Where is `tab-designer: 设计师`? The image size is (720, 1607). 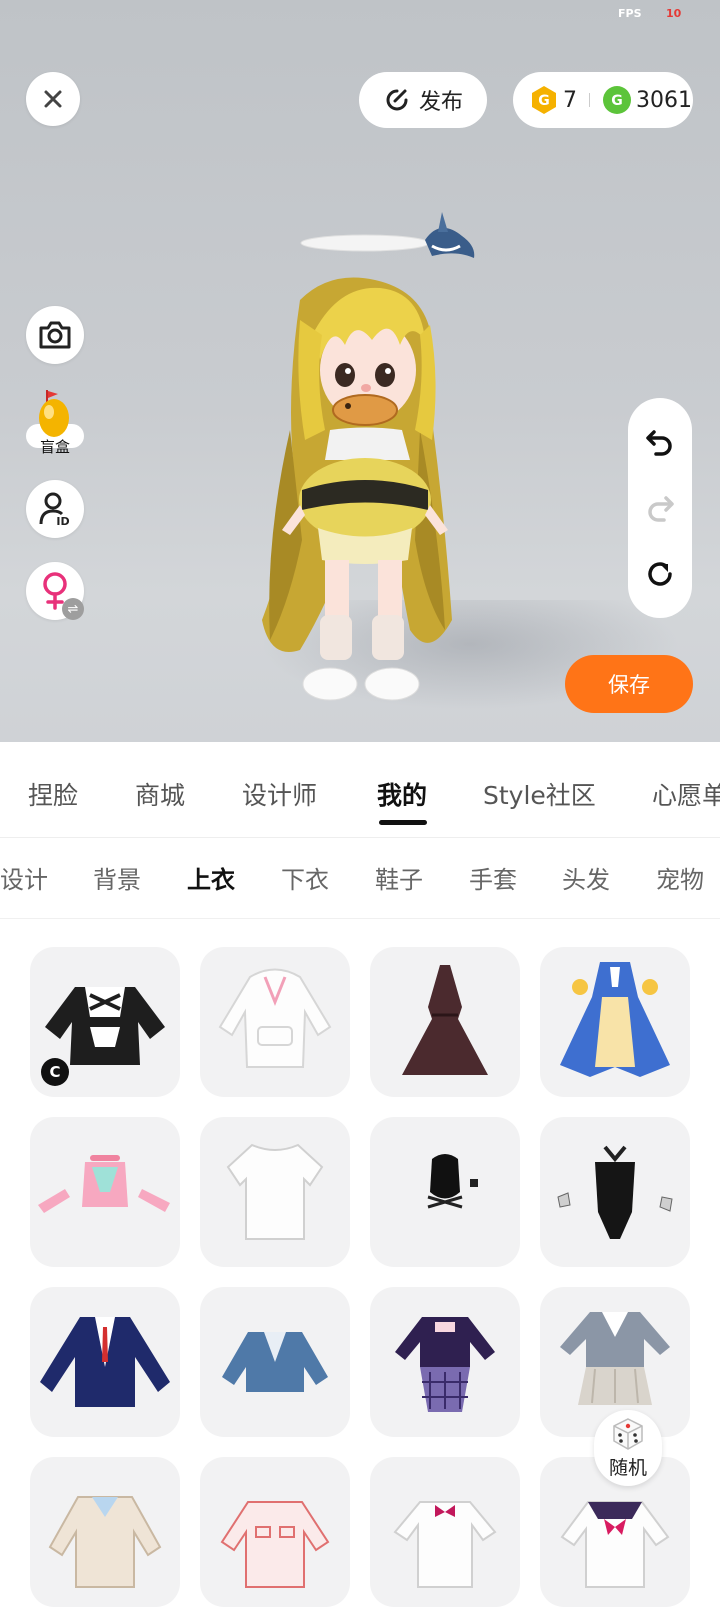 tab-designer: 设计师 is located at coordinates (279, 794).